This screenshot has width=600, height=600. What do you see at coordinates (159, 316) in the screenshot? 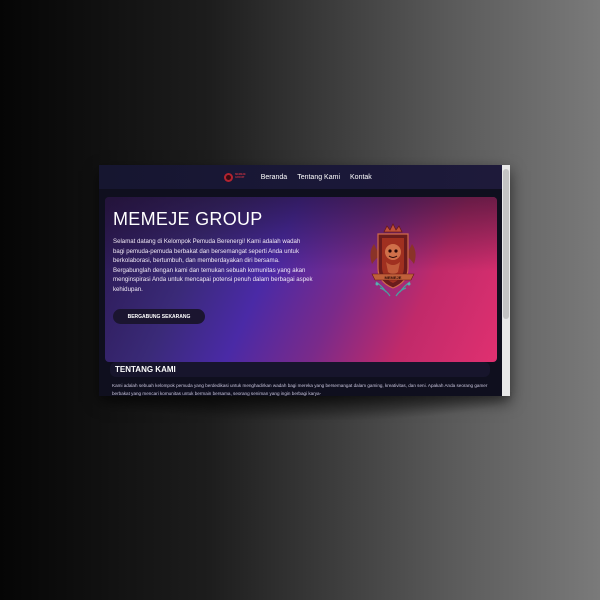
I see `join-now-button: BERGABUNG SEKARANG` at bounding box center [159, 316].